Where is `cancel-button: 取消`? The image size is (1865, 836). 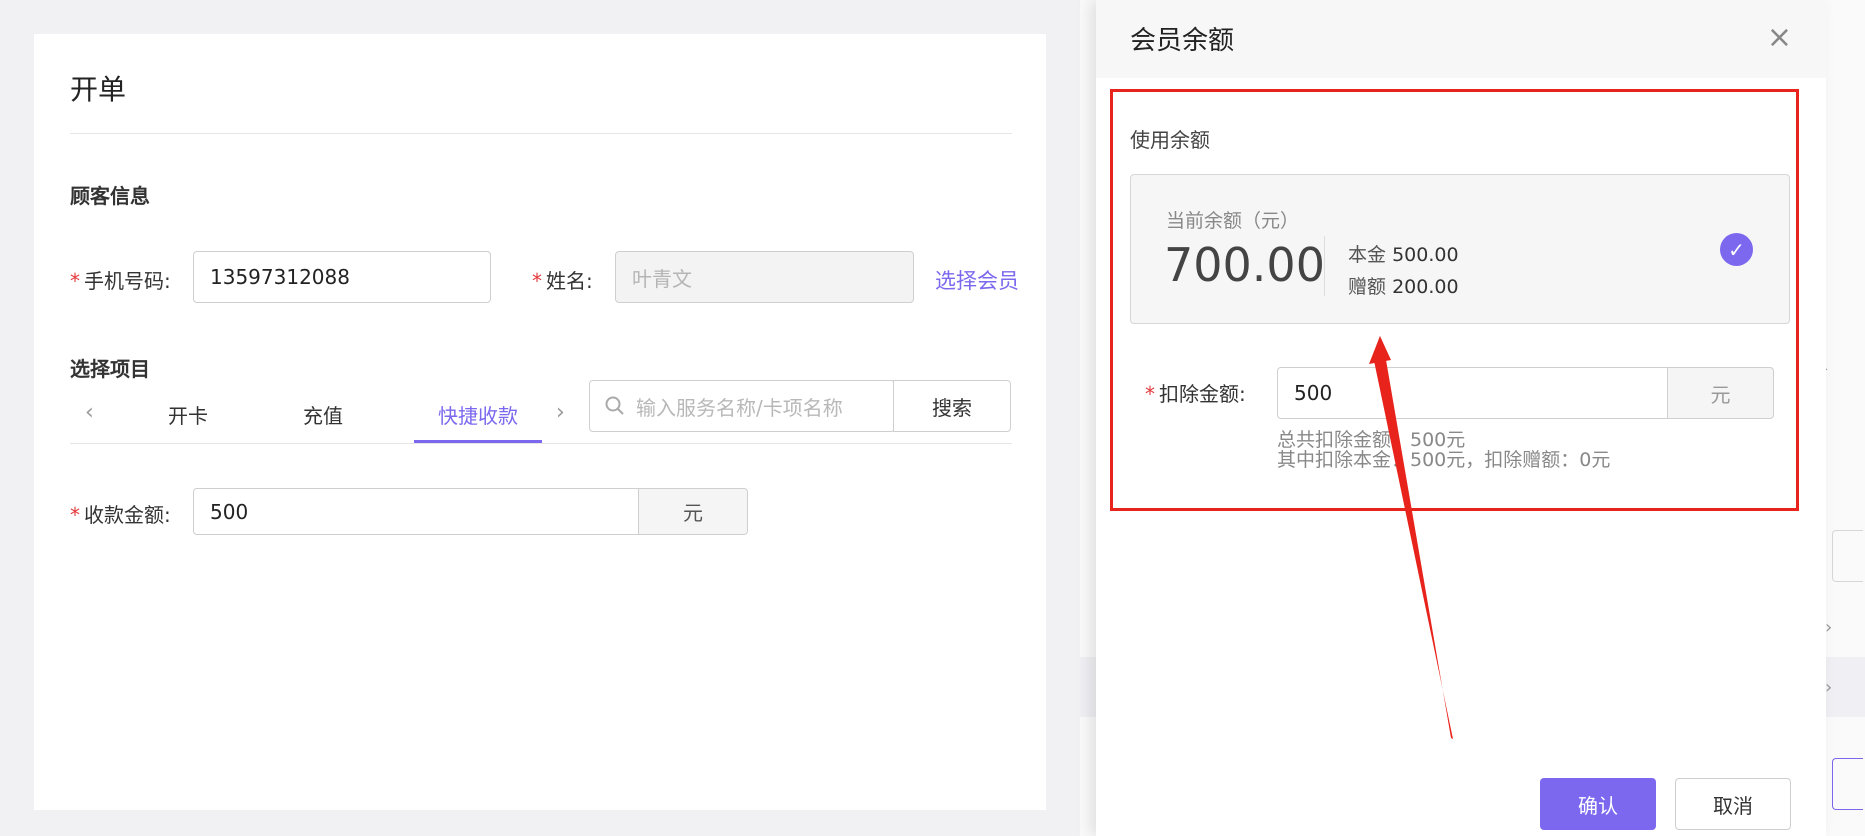
cancel-button: 取消 is located at coordinates (1733, 804).